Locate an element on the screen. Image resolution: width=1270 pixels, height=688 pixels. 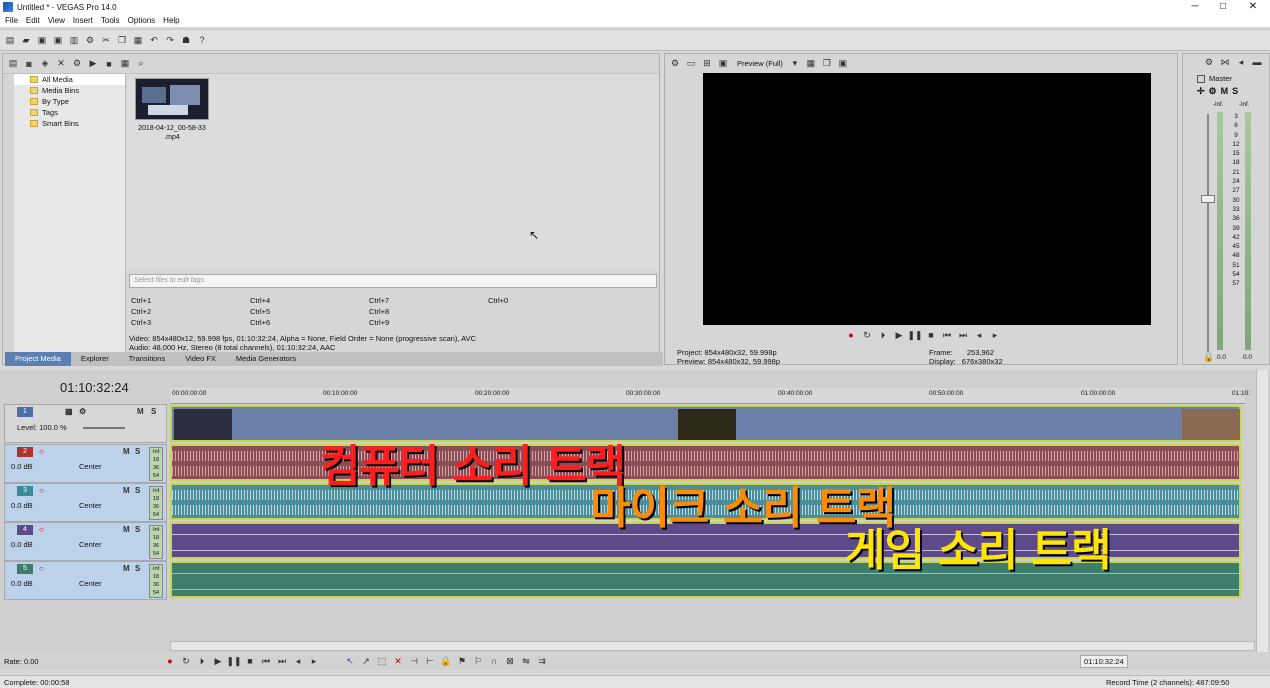
delete-icon: ✕ is located at coordinates (398, 661).